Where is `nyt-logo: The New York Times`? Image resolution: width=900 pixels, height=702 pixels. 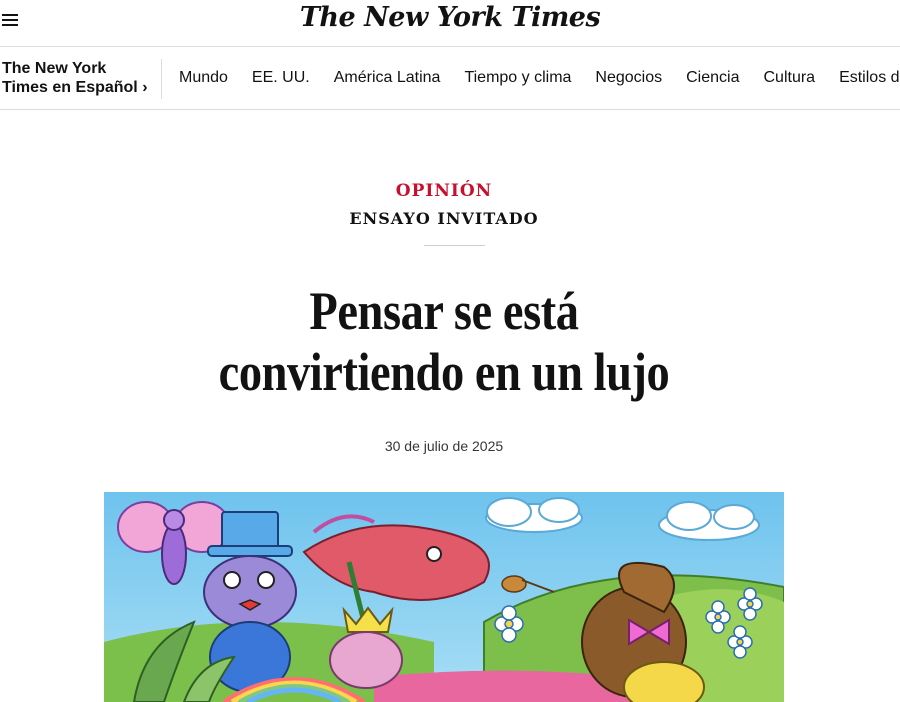 nyt-logo: The New York Times is located at coordinates (450, 17).